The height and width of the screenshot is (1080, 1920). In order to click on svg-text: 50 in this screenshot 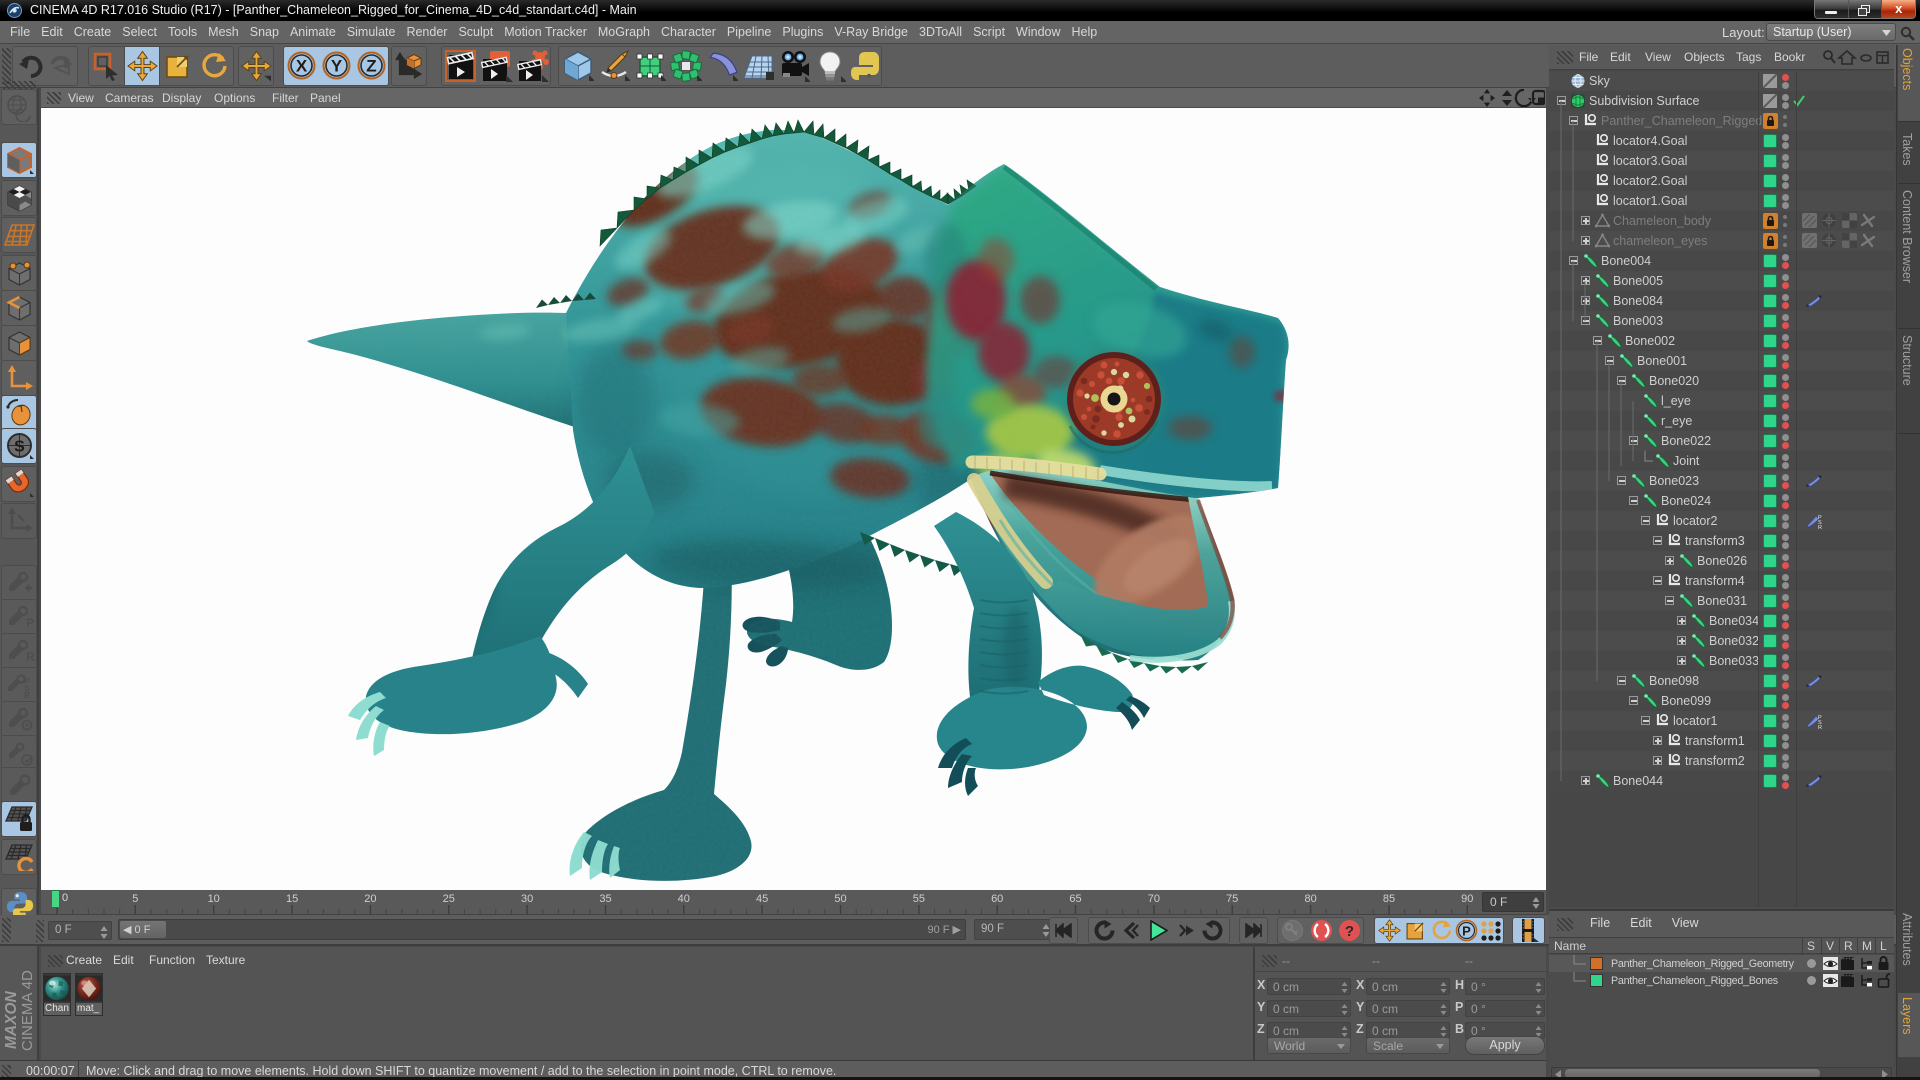, I will do `click(840, 899)`.